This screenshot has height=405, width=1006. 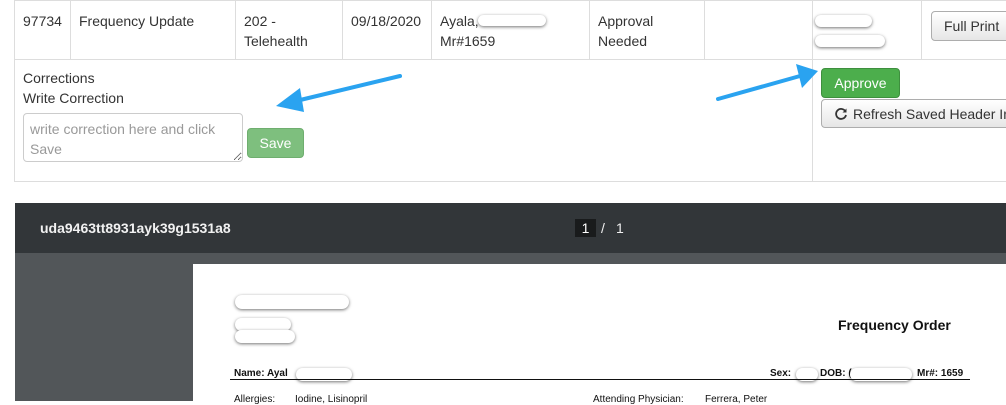 I want to click on doc-allergies-label: Allergies:, so click(x=255, y=399).